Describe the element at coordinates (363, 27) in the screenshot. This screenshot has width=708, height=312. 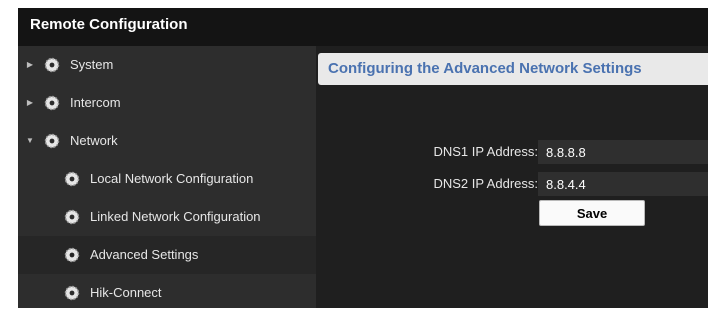
I see `window-title: Remote Configuration` at that location.